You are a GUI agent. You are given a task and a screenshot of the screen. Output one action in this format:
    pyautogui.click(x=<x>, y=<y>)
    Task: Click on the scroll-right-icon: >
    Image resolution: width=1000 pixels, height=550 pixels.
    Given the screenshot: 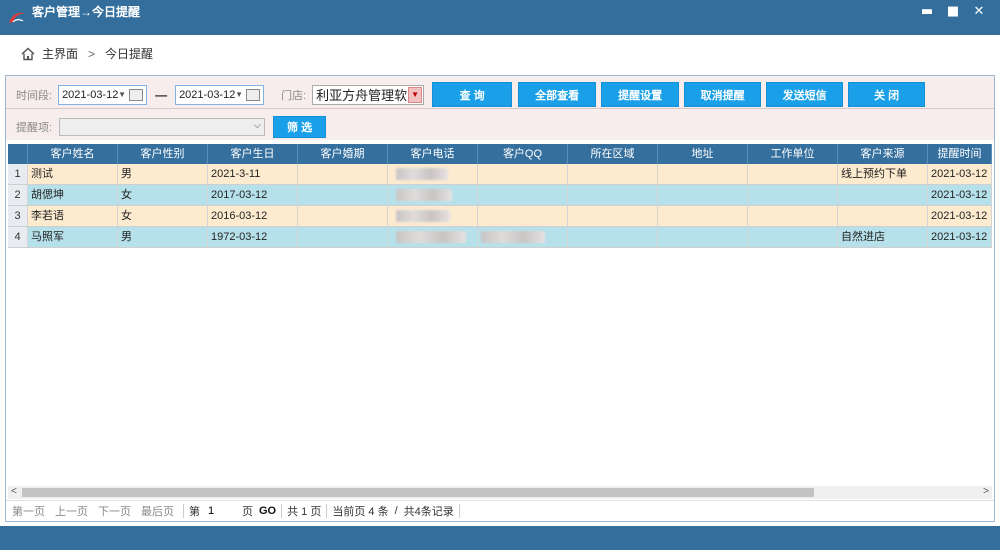 What is the action you would take?
    pyautogui.click(x=986, y=491)
    